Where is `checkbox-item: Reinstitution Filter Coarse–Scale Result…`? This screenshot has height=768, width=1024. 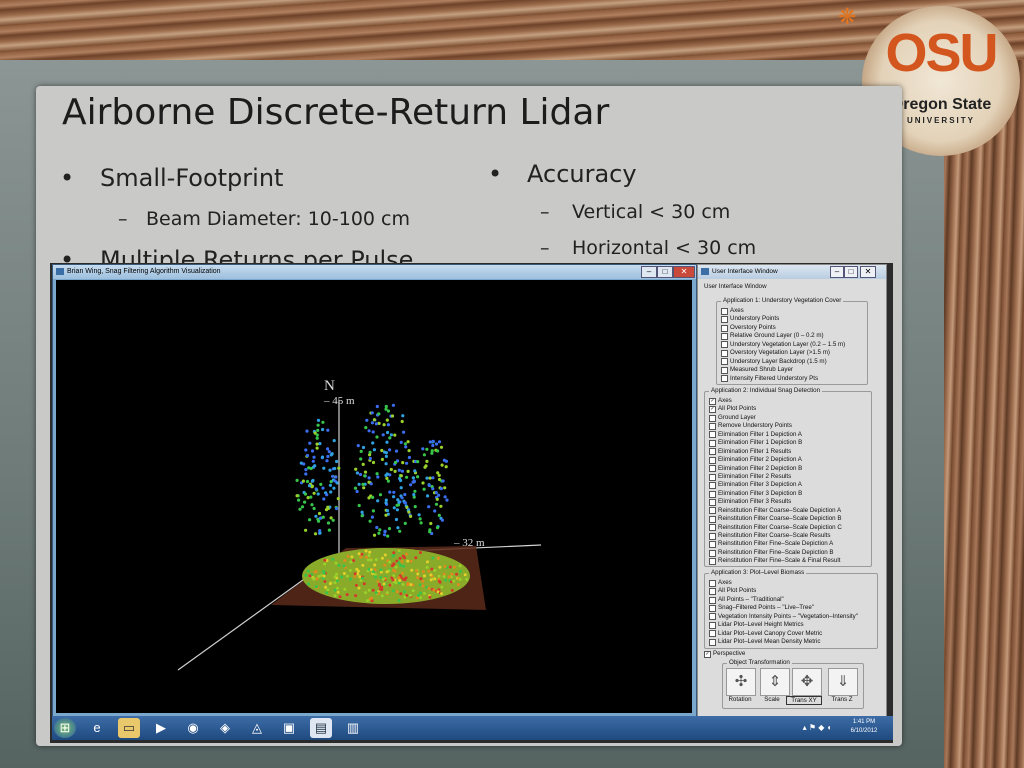
checkbox-item: Reinstitution Filter Coarse–Scale Result… is located at coordinates (775, 536).